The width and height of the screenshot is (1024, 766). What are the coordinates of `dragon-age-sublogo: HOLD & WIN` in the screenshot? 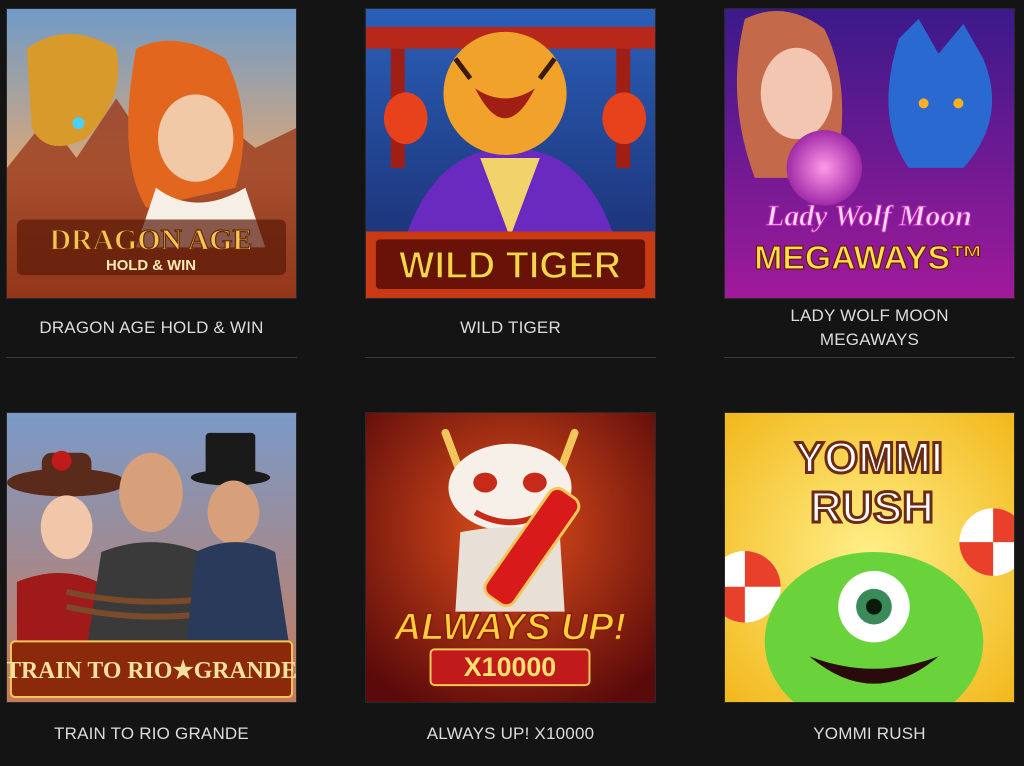 It's located at (151, 266).